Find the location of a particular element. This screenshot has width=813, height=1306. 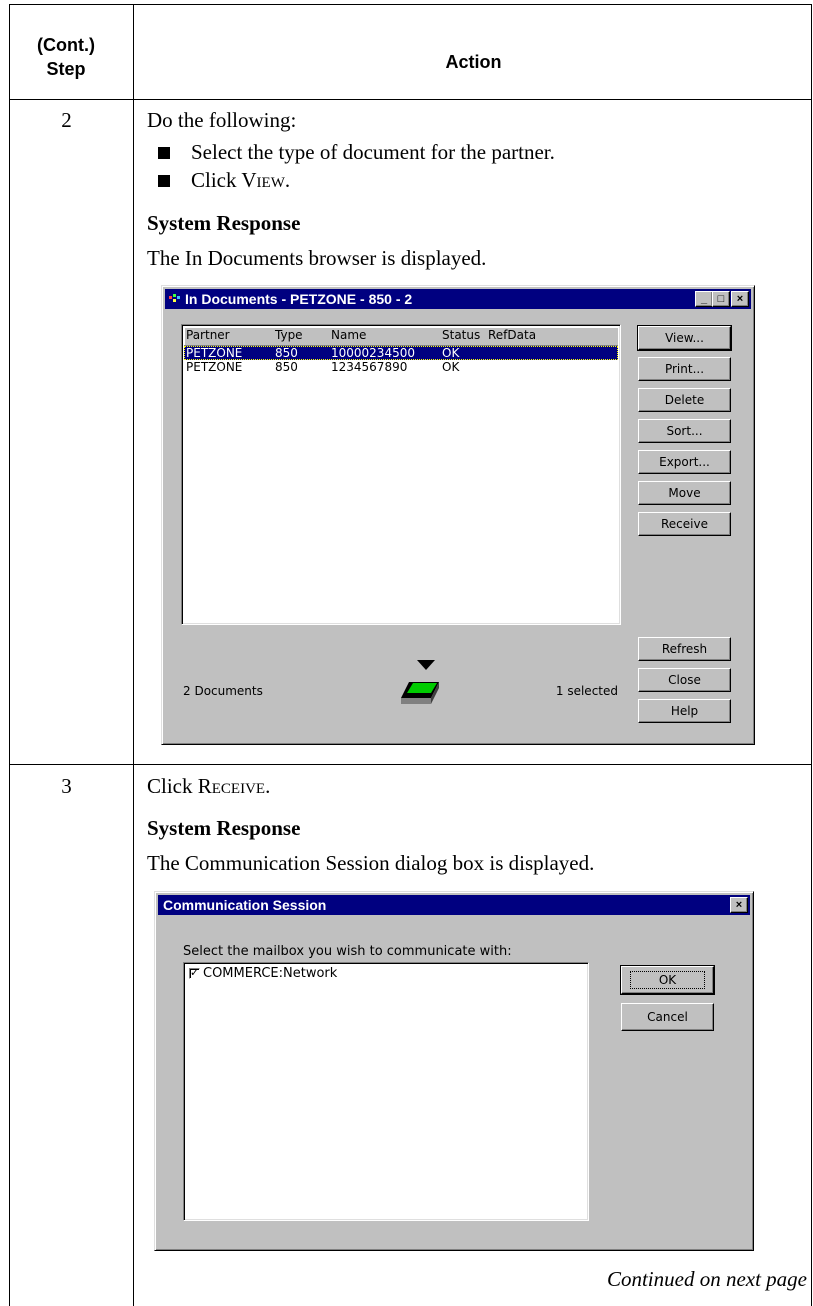

mailbox-checkbox: ✓ is located at coordinates (194, 972).